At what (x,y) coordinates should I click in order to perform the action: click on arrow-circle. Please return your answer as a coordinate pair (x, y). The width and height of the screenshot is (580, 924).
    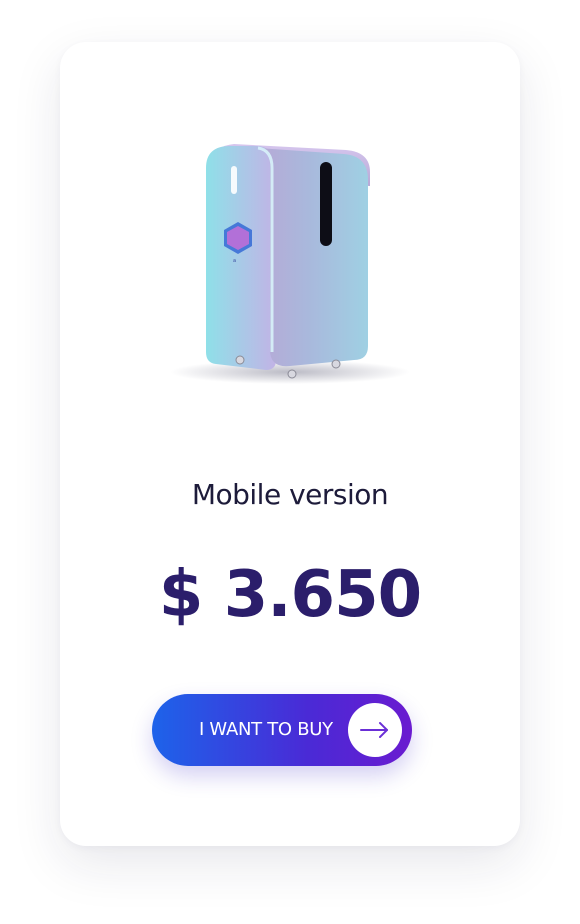
    Looking at the image, I should click on (375, 730).